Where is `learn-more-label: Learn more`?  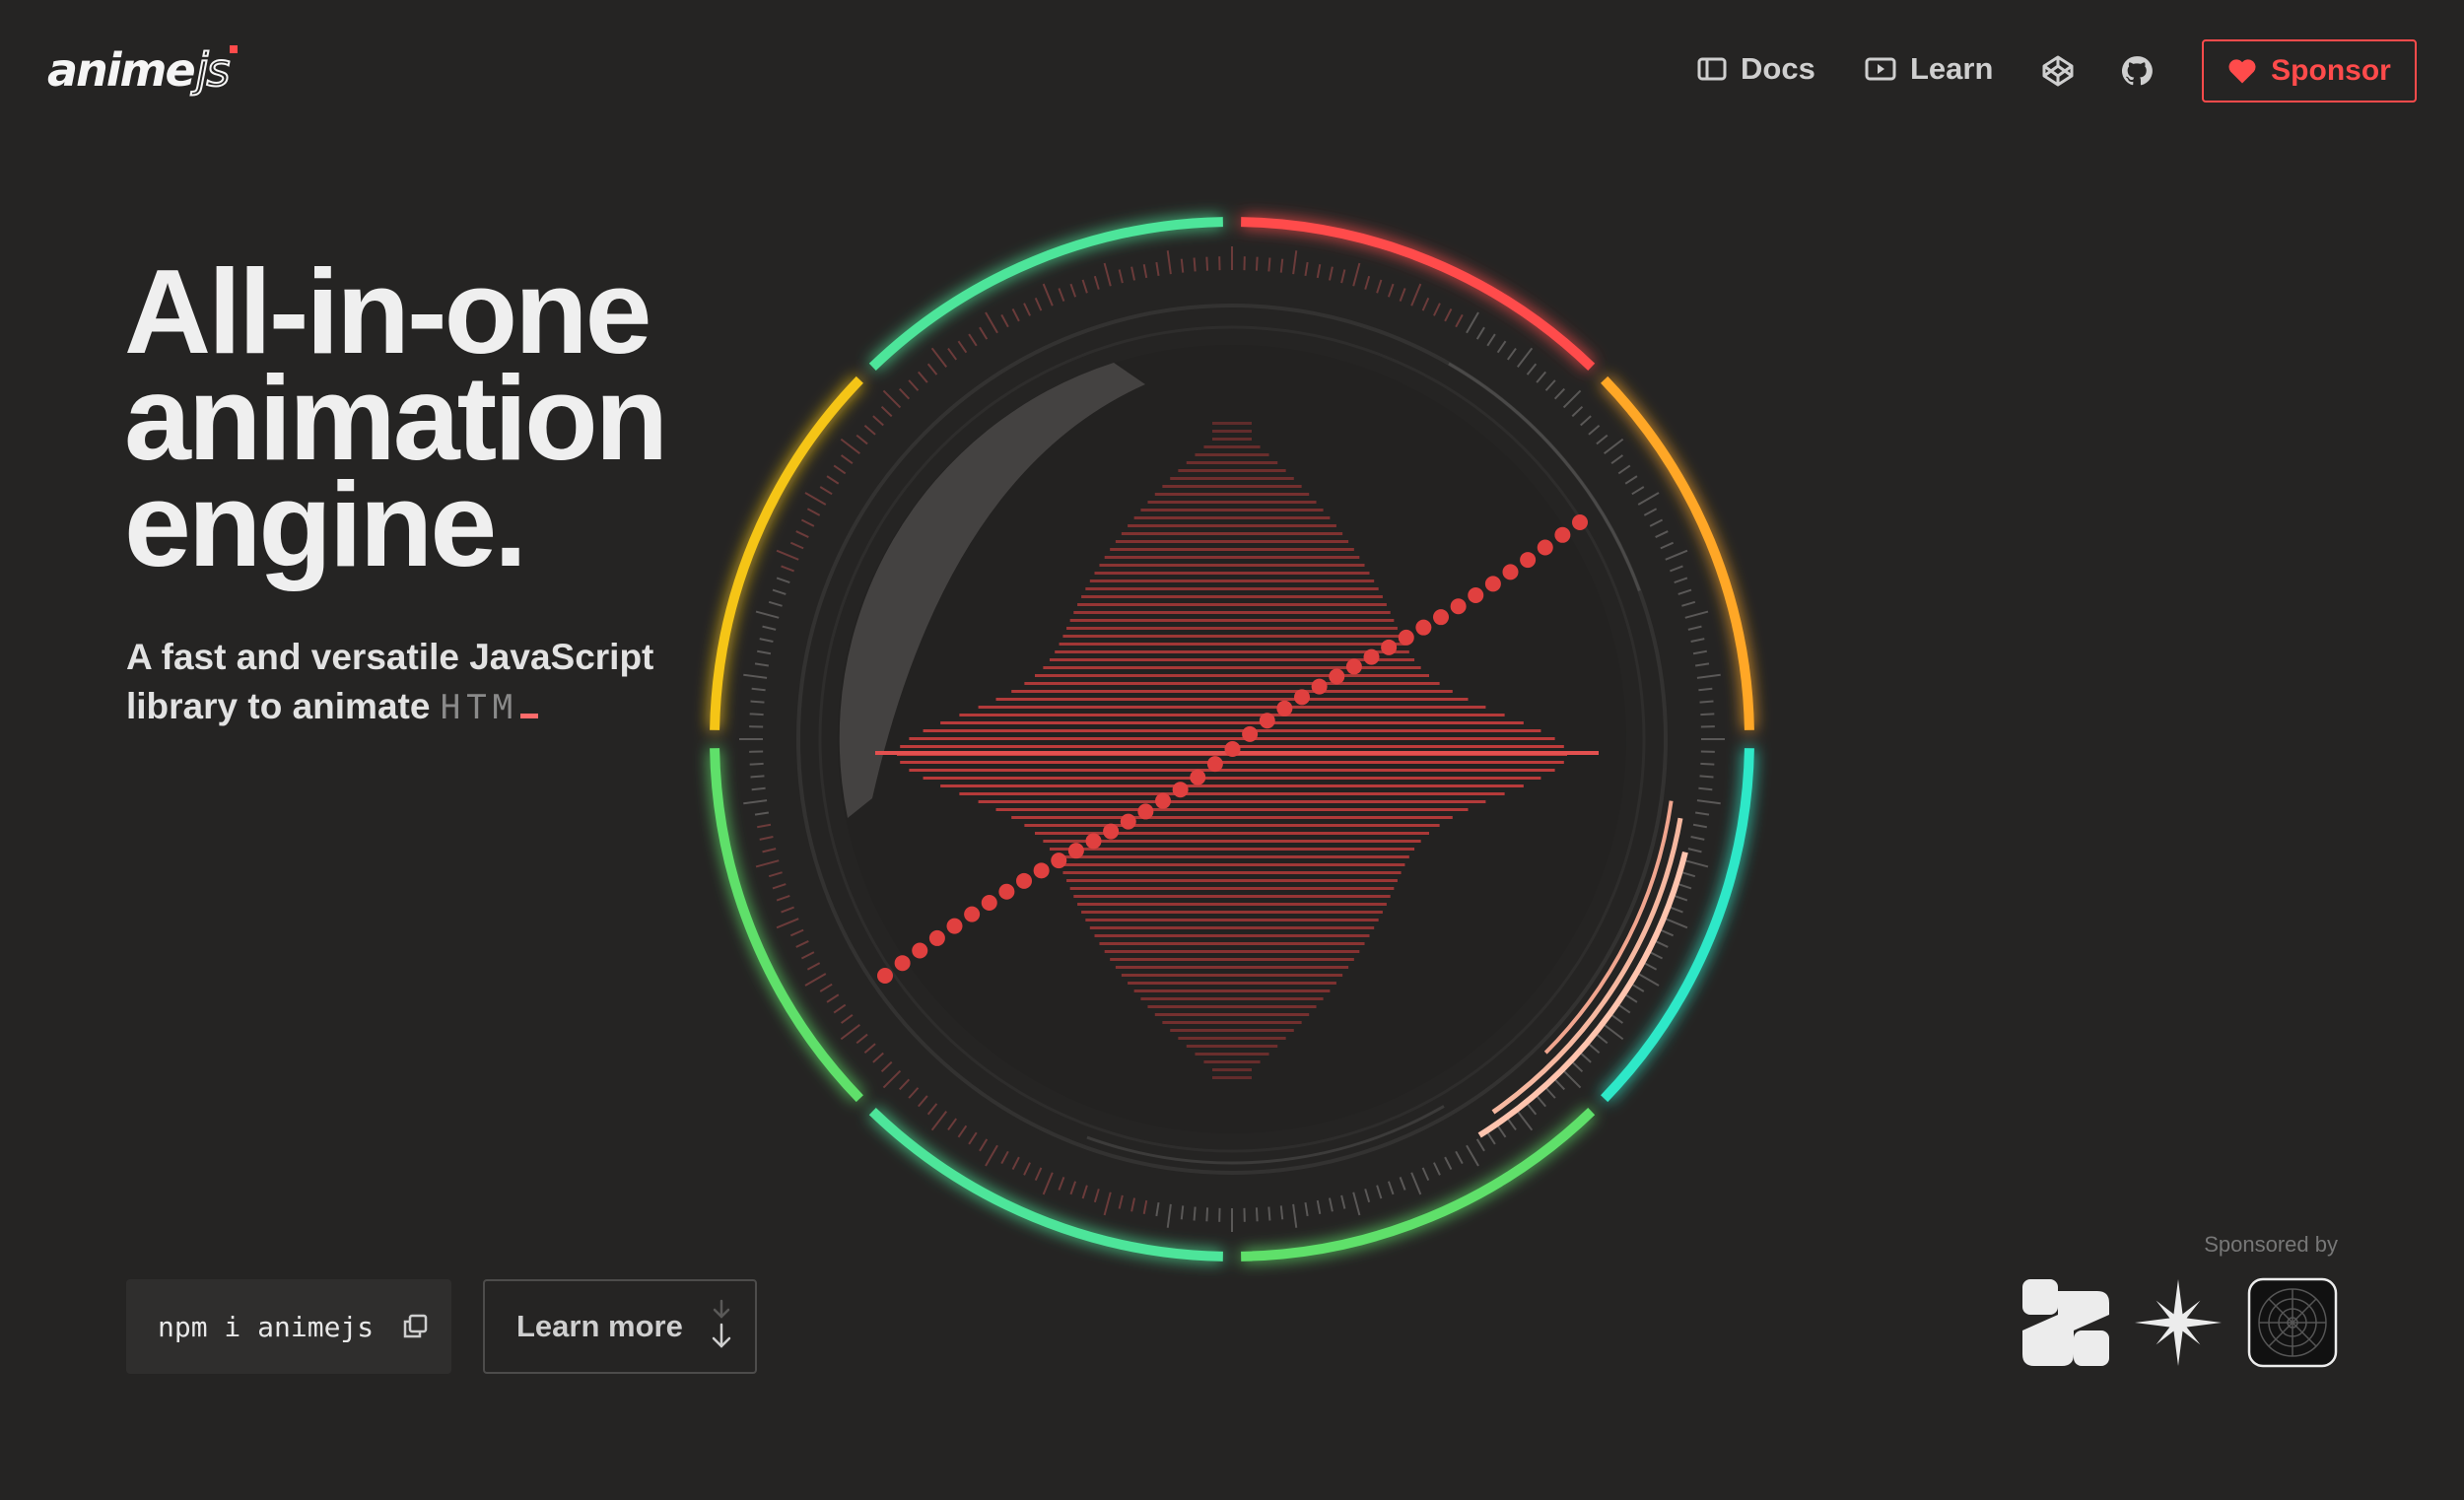 learn-more-label: Learn more is located at coordinates (599, 1326).